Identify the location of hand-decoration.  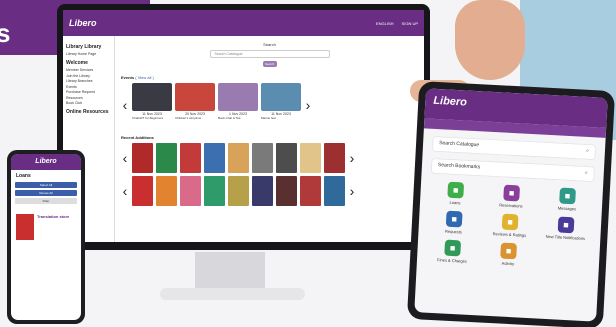
(490, 40).